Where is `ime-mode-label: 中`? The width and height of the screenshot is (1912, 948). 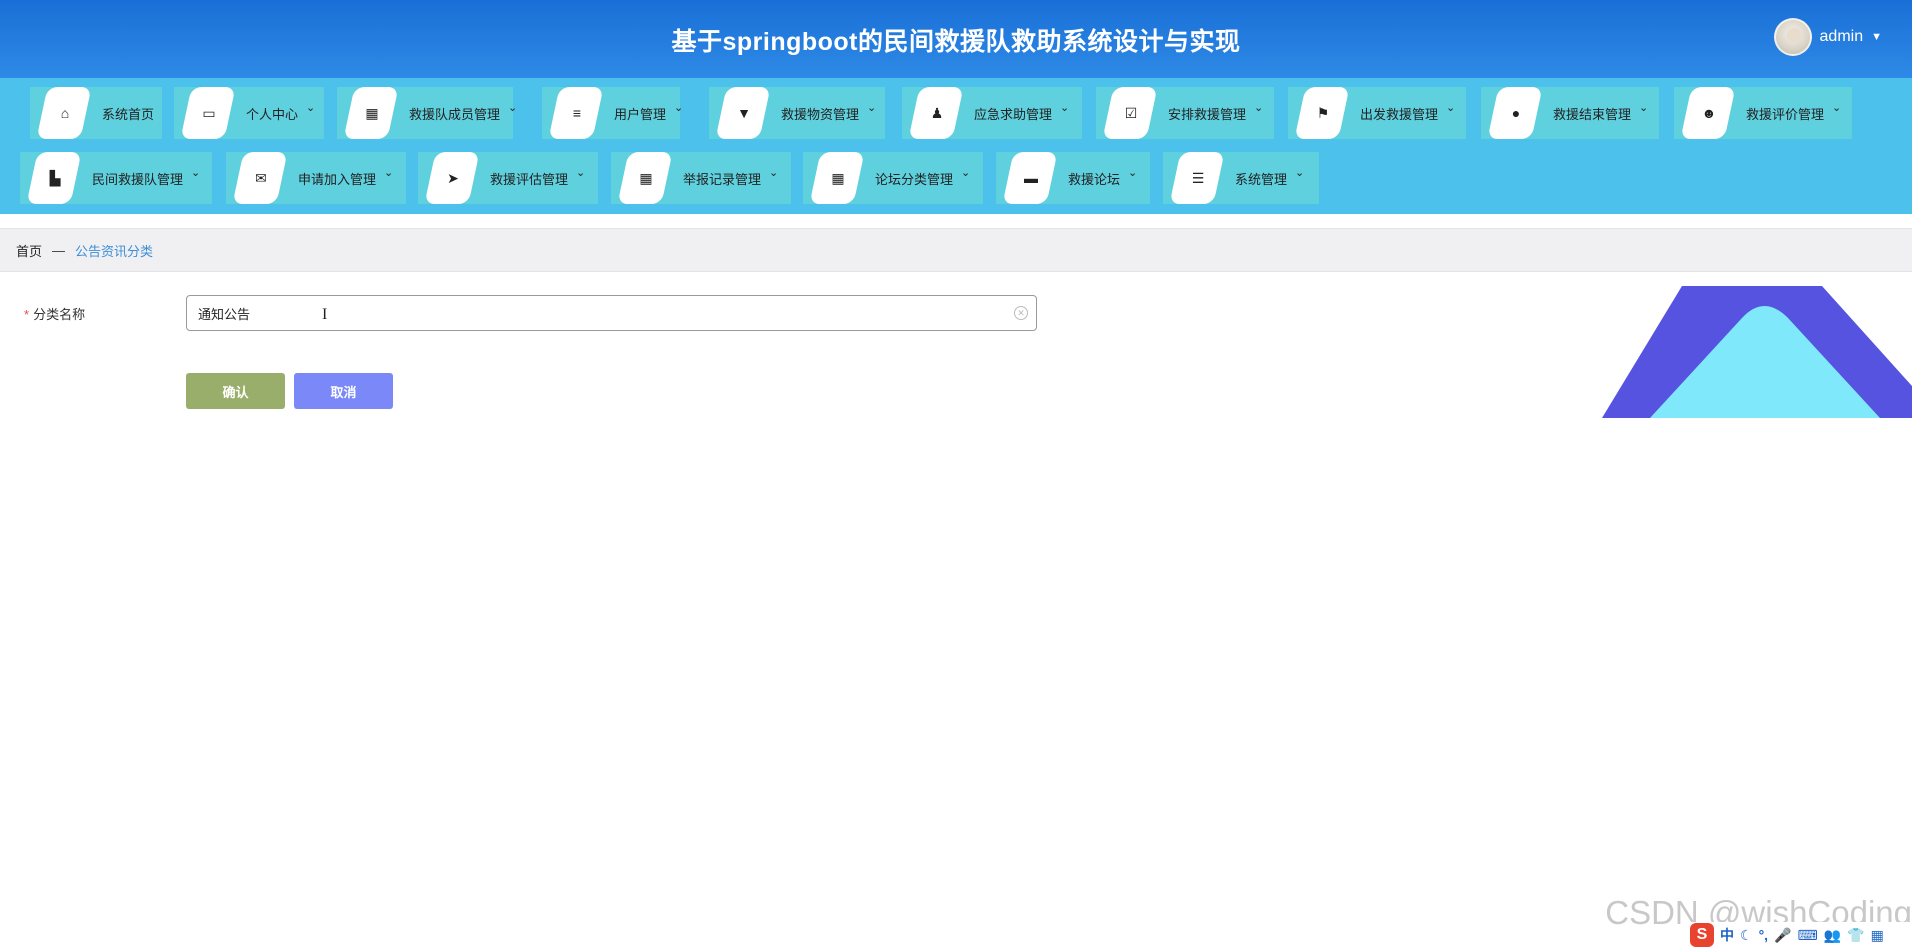
ime-mode-label: 中 is located at coordinates (1727, 935).